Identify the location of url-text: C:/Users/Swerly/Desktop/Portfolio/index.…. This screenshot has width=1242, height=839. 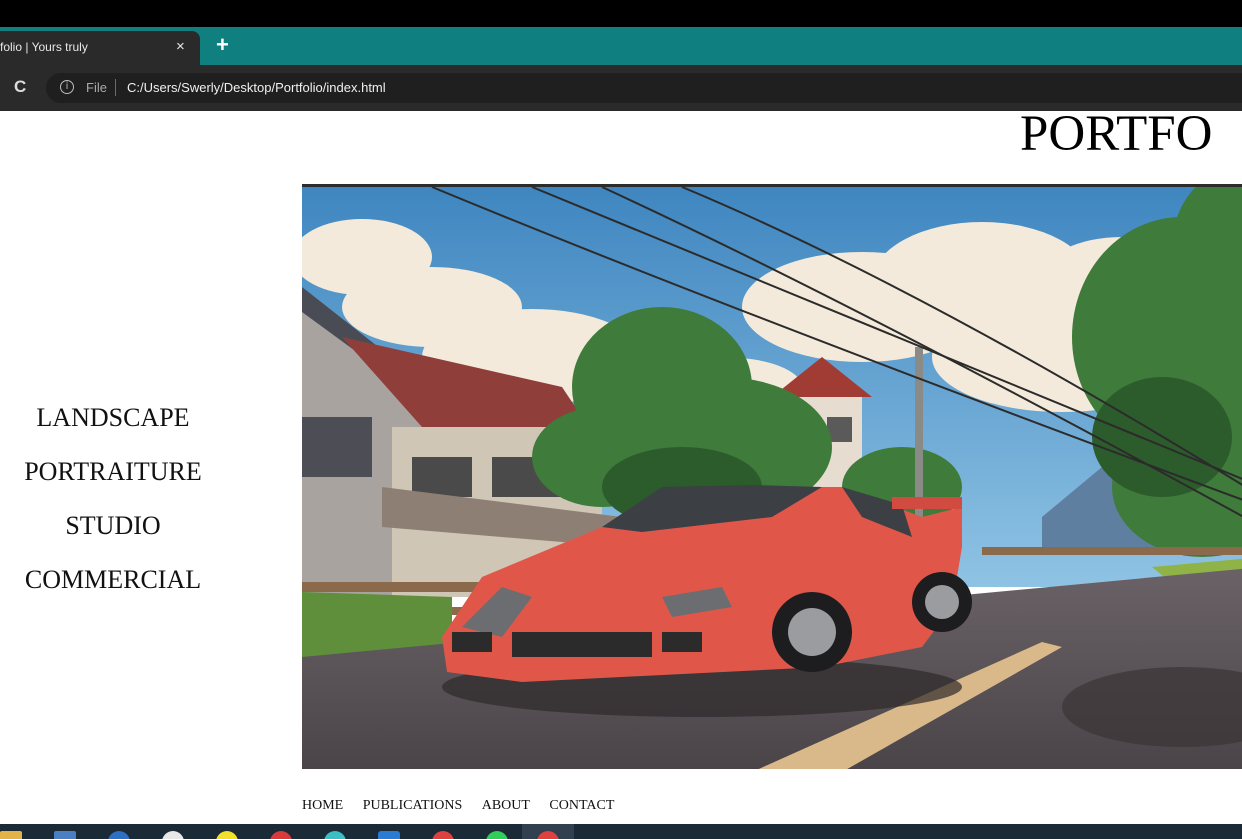
(256, 87).